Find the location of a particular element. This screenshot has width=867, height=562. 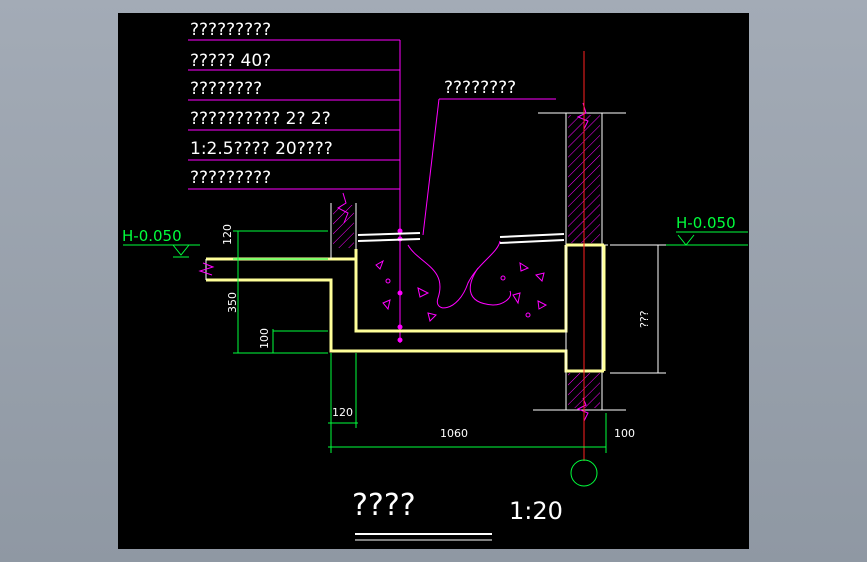

grate is located at coordinates (461, 238).